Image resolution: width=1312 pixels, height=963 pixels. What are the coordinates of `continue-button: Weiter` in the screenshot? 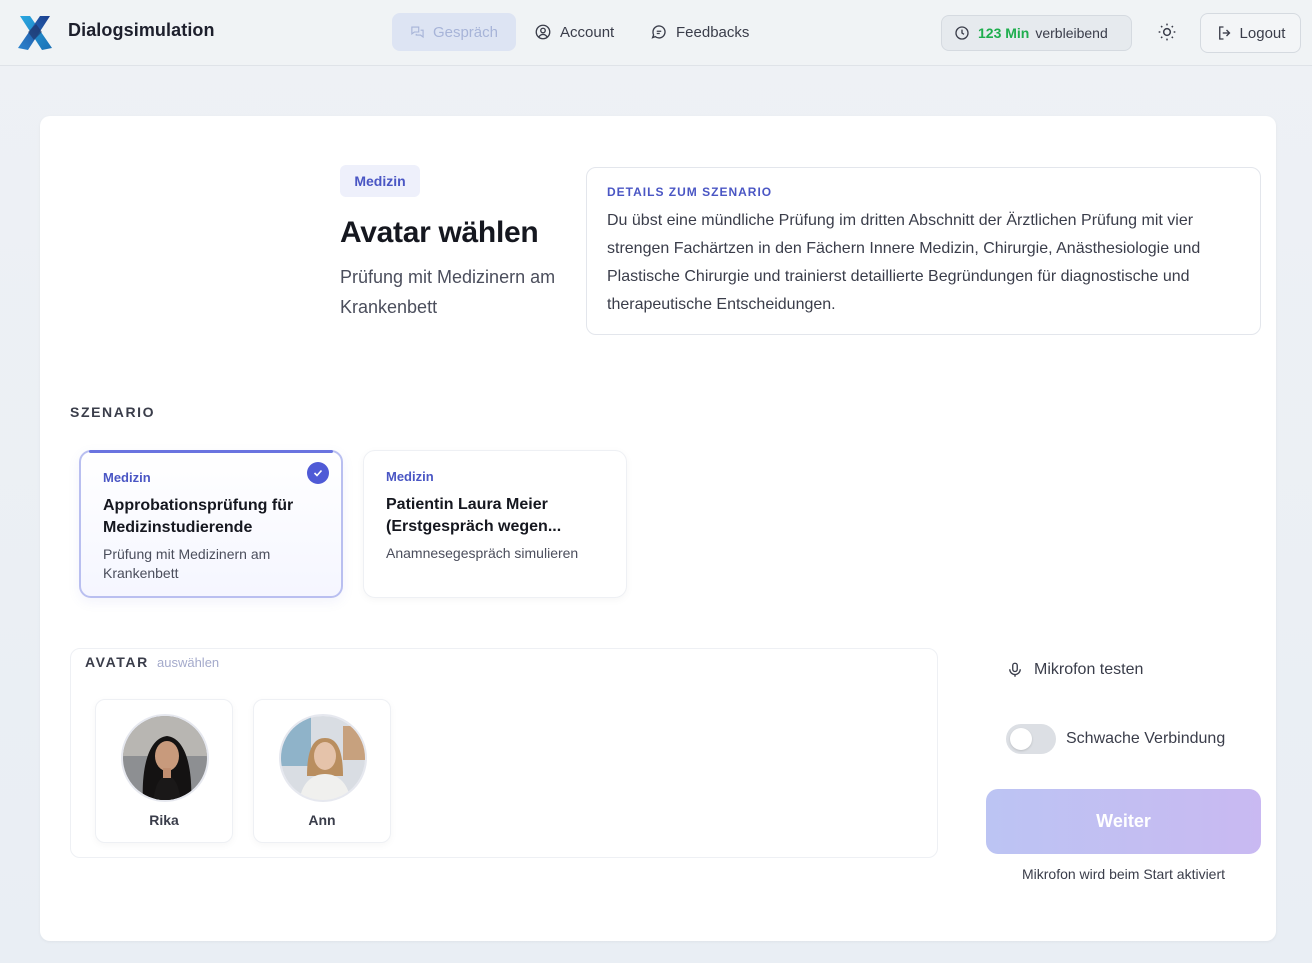 It's located at (1123, 821).